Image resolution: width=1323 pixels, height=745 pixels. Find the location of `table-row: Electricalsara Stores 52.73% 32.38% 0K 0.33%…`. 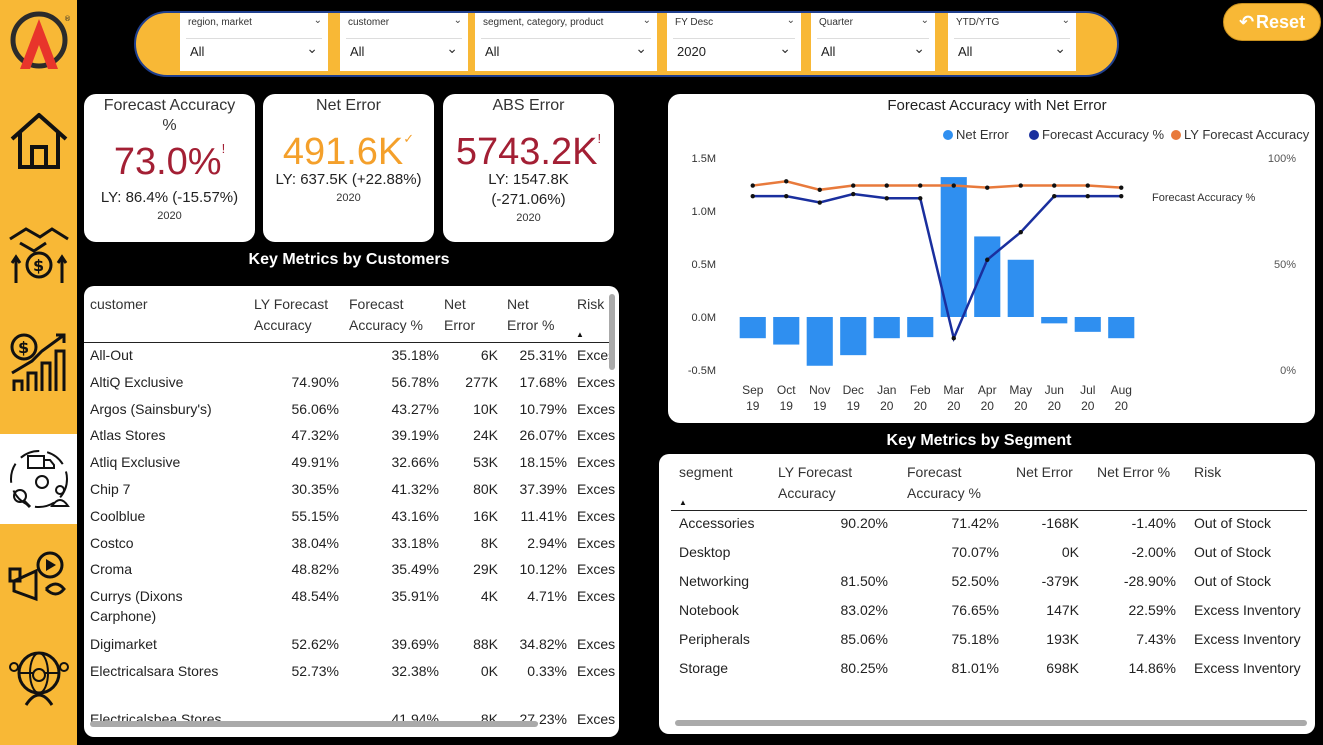

table-row: Electricalsara Stores 52.73% 32.38% 0K 0.33%… is located at coordinates (349, 685).